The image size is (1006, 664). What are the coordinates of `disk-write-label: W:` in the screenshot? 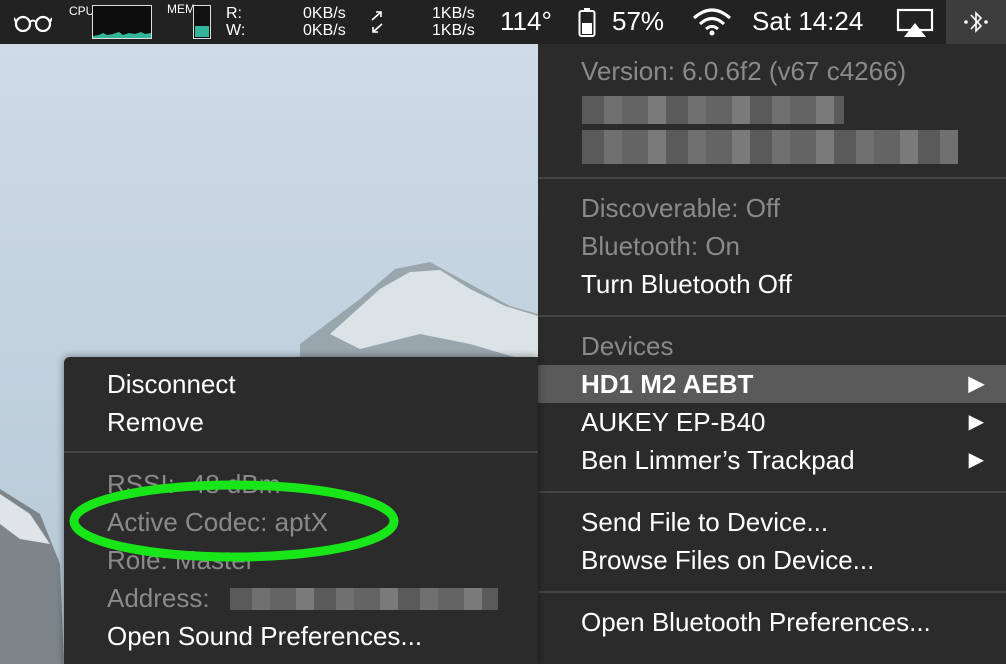 It's located at (236, 30).